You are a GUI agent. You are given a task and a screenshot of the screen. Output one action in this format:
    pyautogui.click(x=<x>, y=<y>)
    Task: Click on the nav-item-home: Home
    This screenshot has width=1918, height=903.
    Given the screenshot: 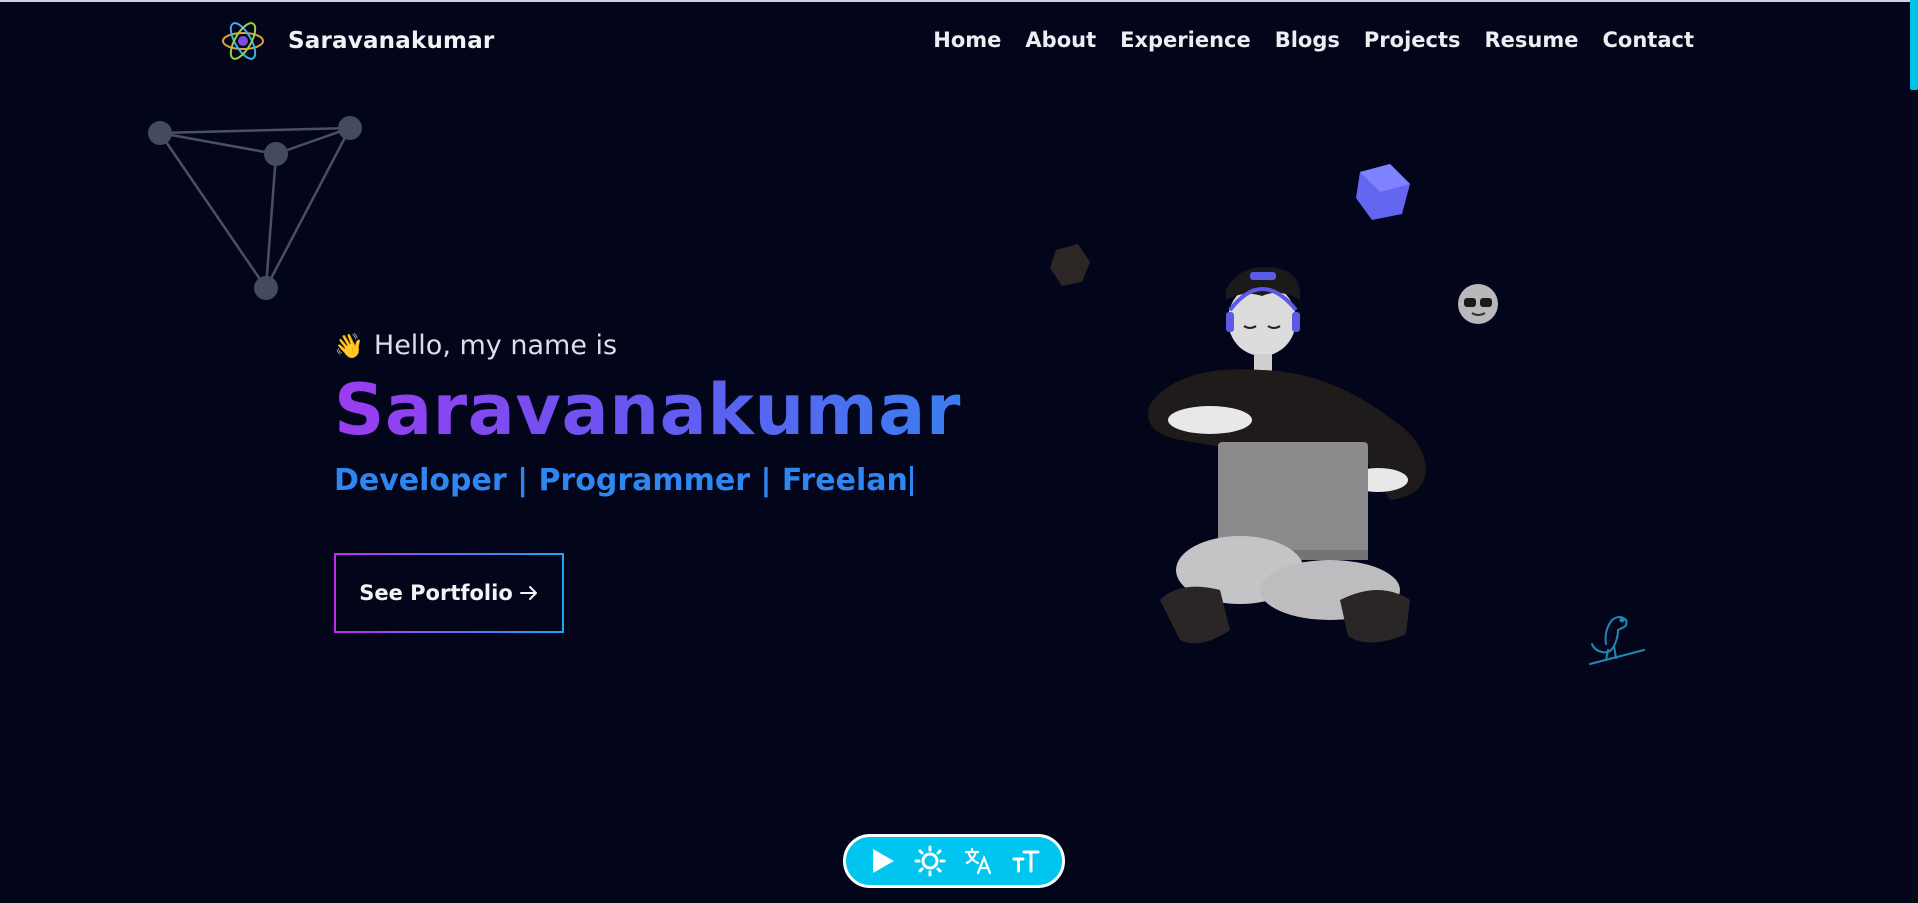 What is the action you would take?
    pyautogui.click(x=967, y=40)
    